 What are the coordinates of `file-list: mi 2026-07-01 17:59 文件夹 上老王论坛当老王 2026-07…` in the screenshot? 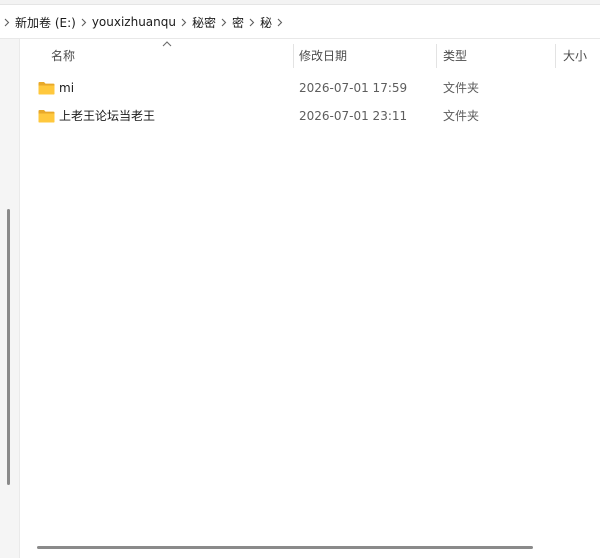 It's located at (310, 102).